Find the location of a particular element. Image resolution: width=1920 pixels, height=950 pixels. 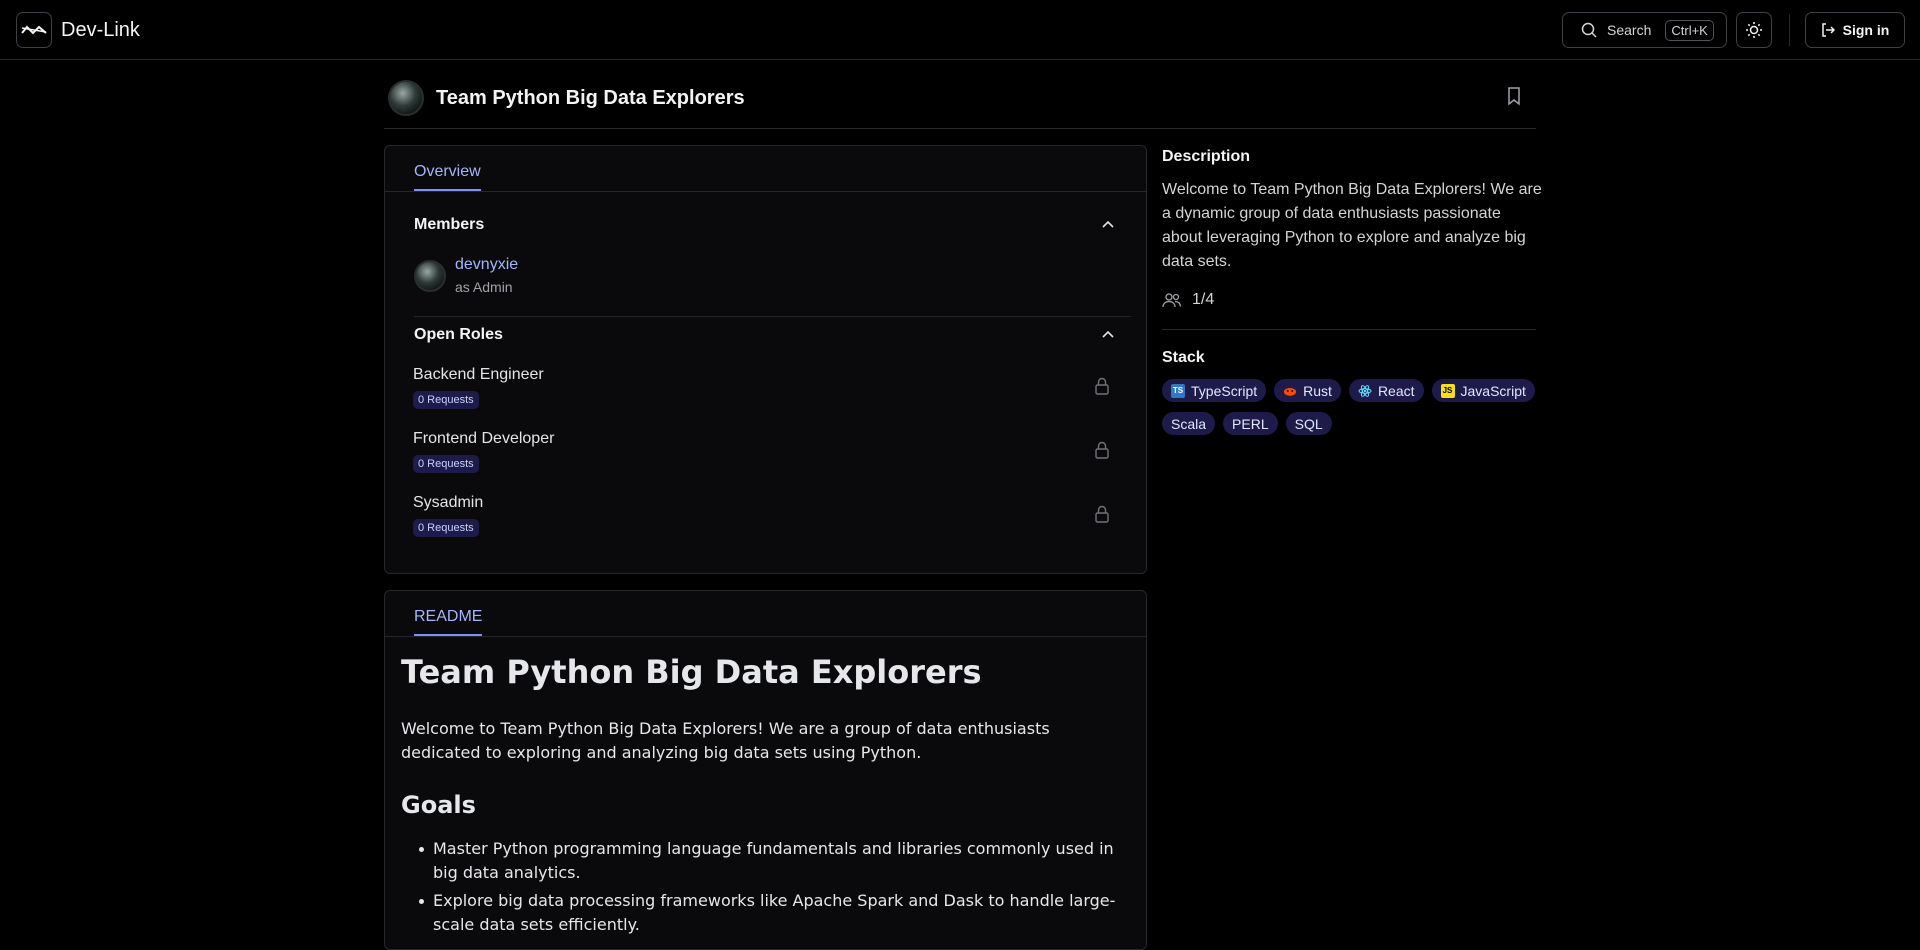

sidebar-divider is located at coordinates (1349, 329).